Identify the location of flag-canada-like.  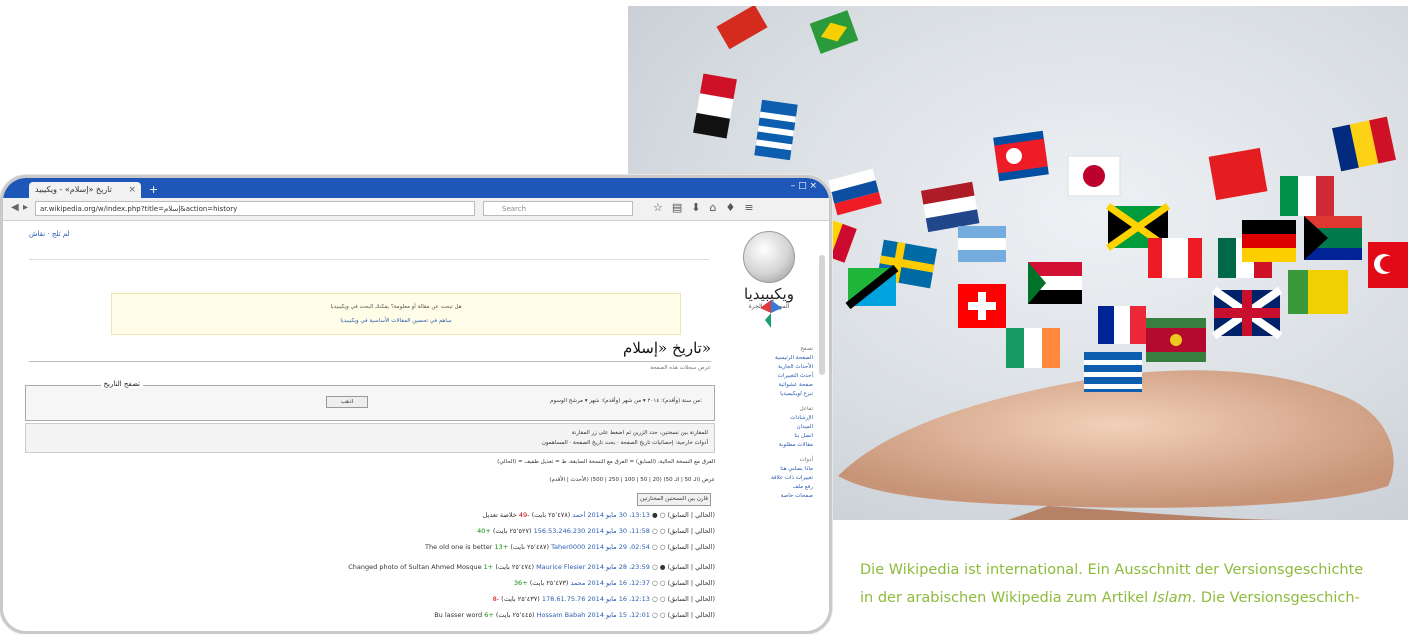
(1175, 258).